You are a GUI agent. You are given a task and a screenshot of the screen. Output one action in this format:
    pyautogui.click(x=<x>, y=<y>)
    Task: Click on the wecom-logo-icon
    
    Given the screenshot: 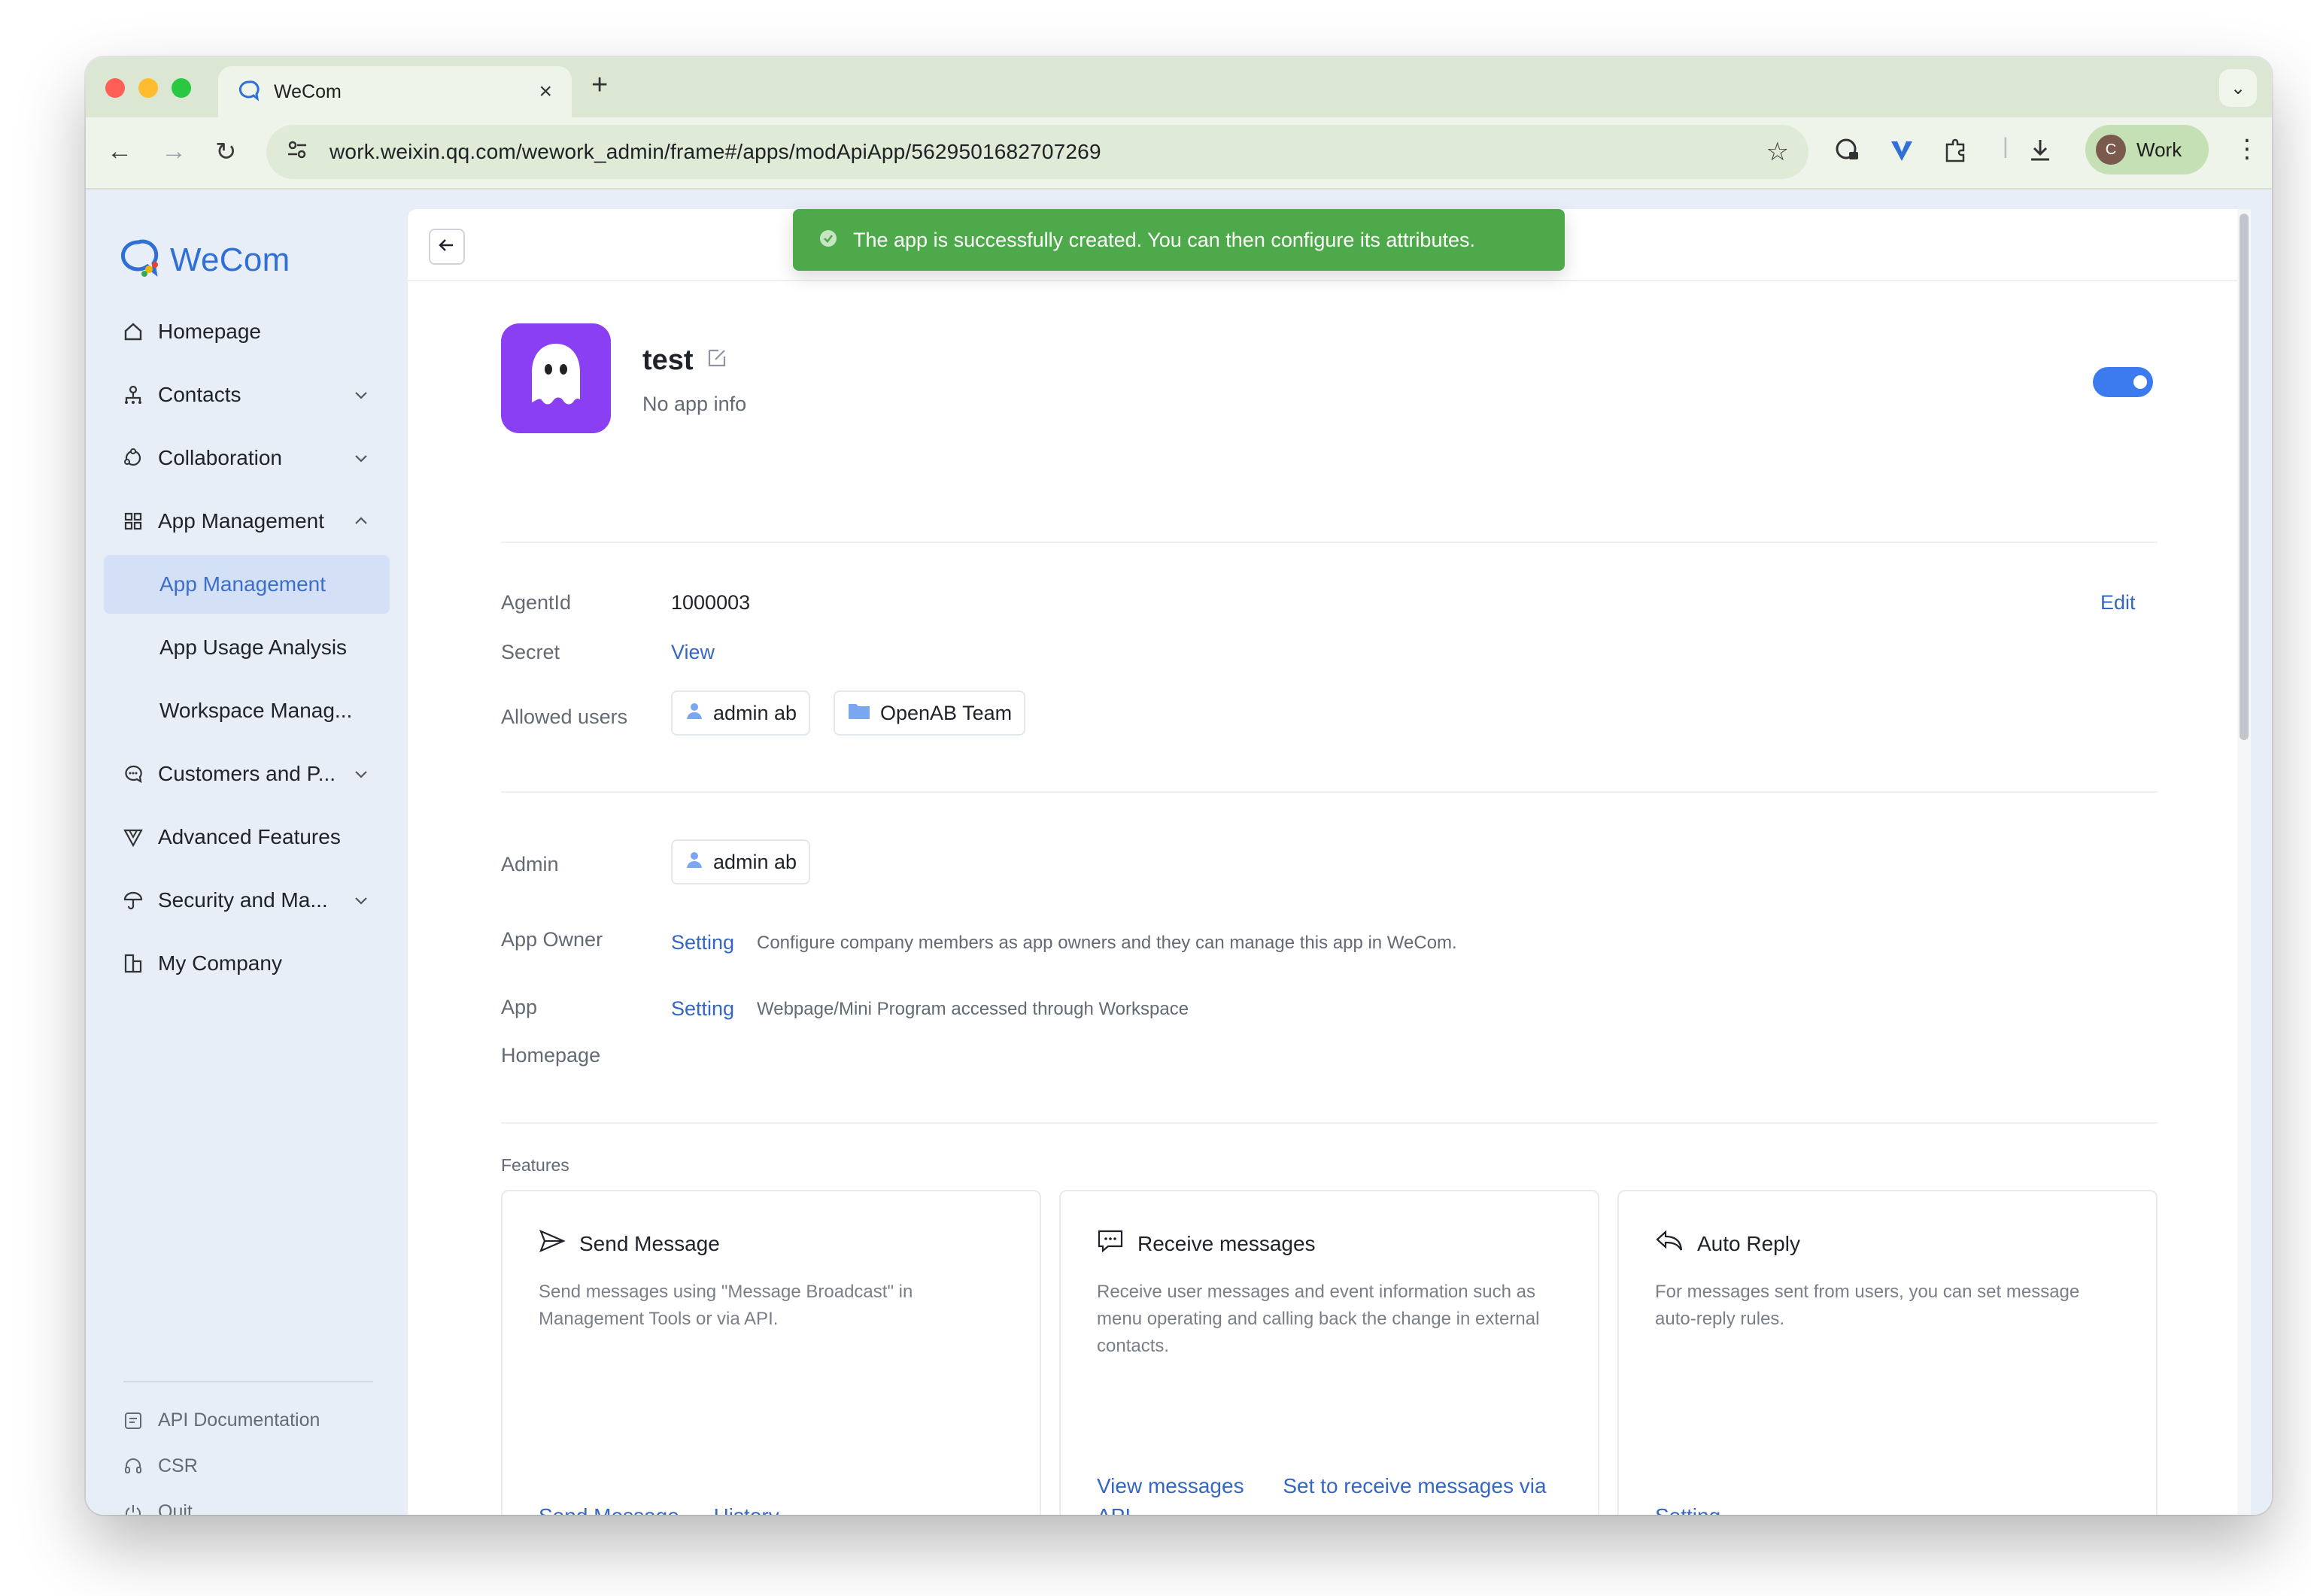 What is the action you would take?
    pyautogui.click(x=140, y=260)
    